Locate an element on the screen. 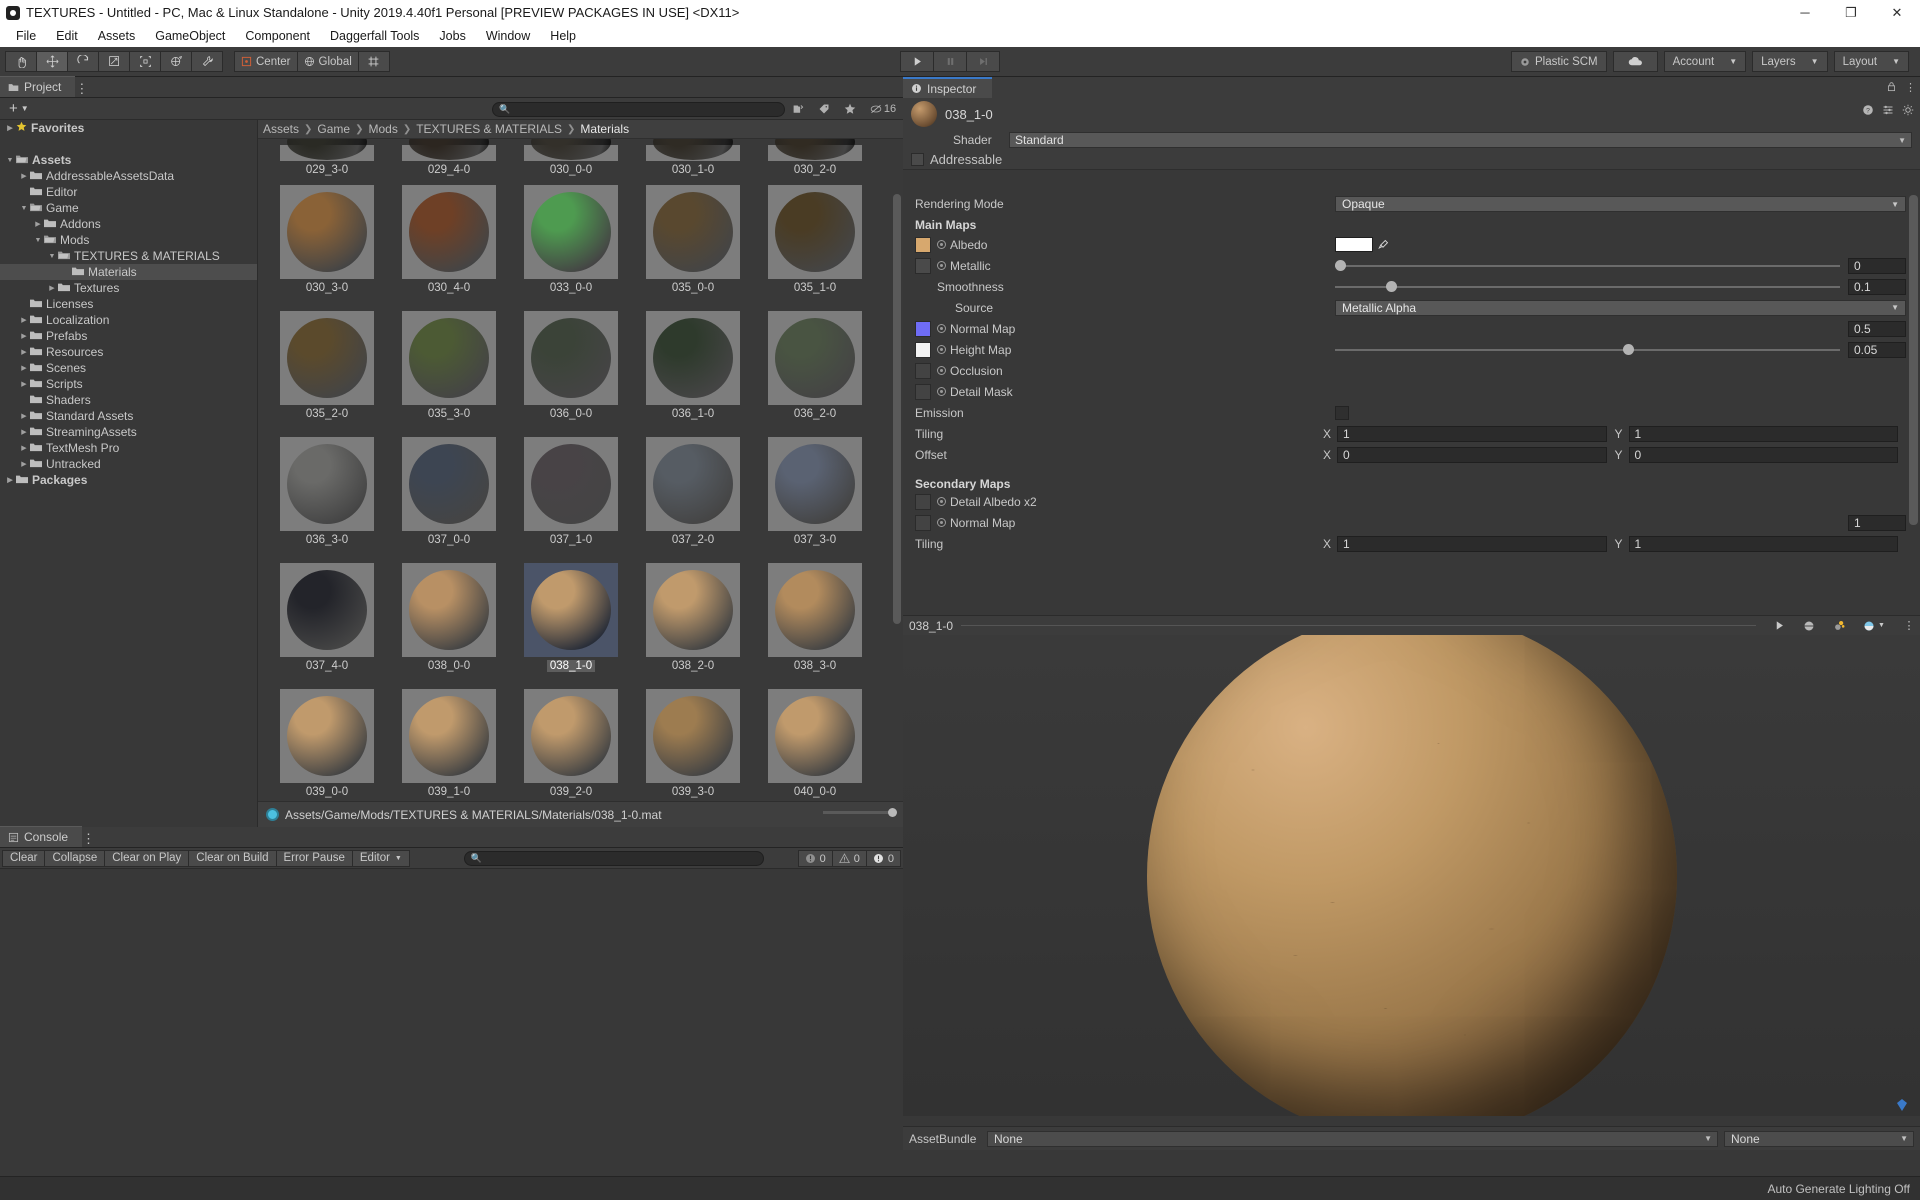 This screenshot has height=1200, width=1920. step-button is located at coordinates (983, 61).